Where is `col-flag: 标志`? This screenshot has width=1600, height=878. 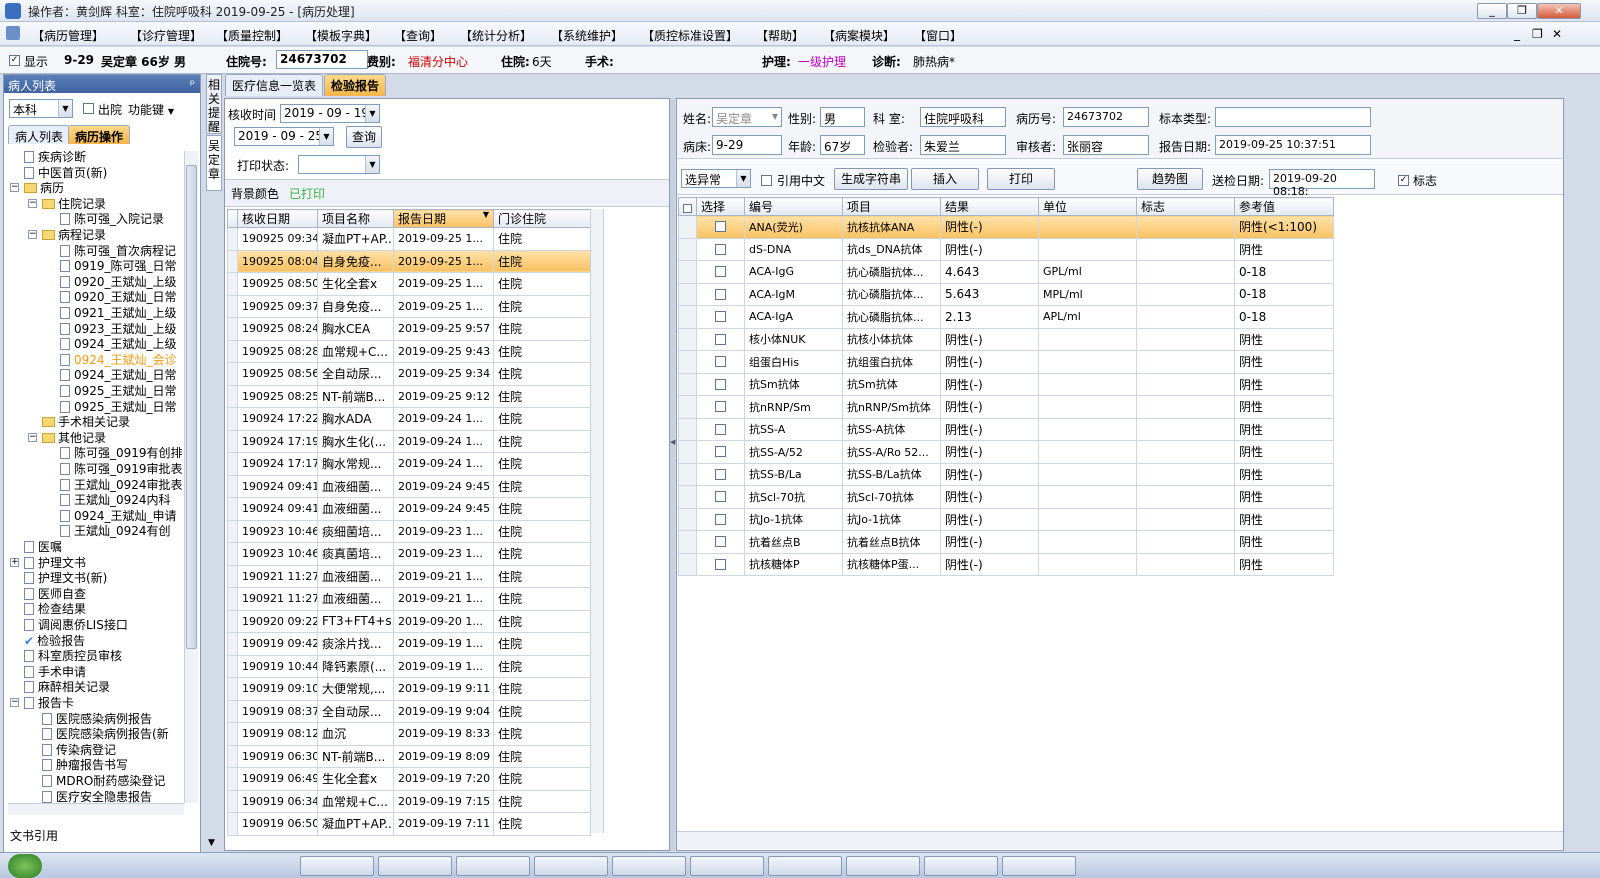 col-flag: 标志 is located at coordinates (1185, 206).